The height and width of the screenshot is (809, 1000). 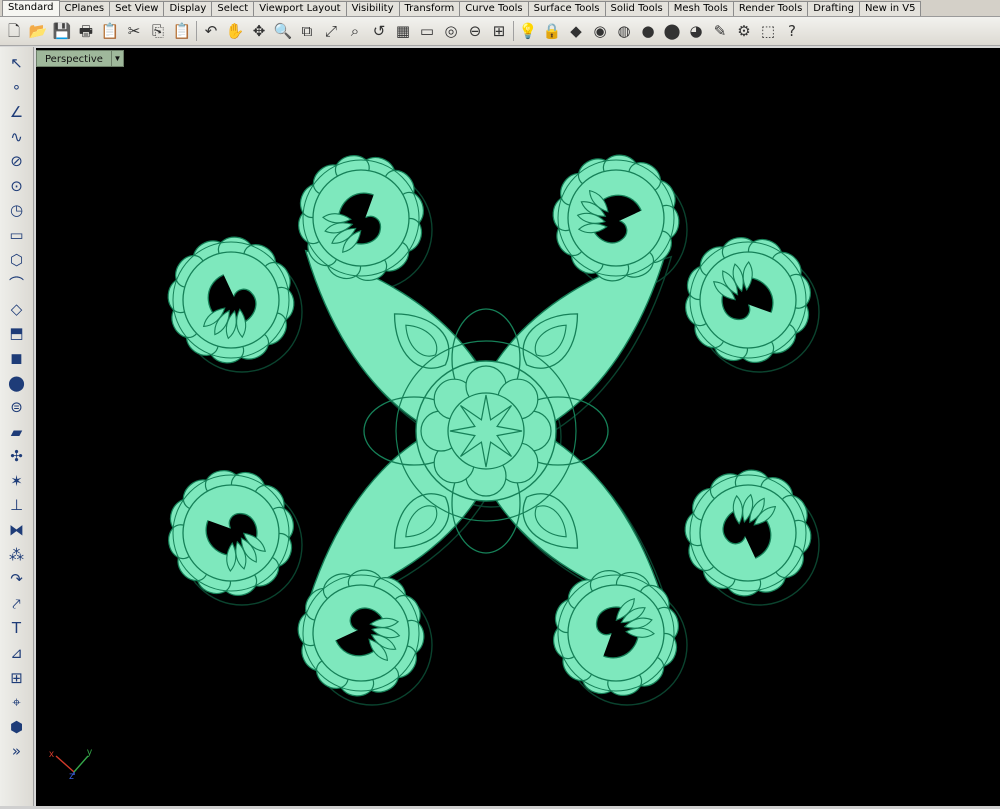 I want to click on save-icon: 💾, so click(x=62, y=31).